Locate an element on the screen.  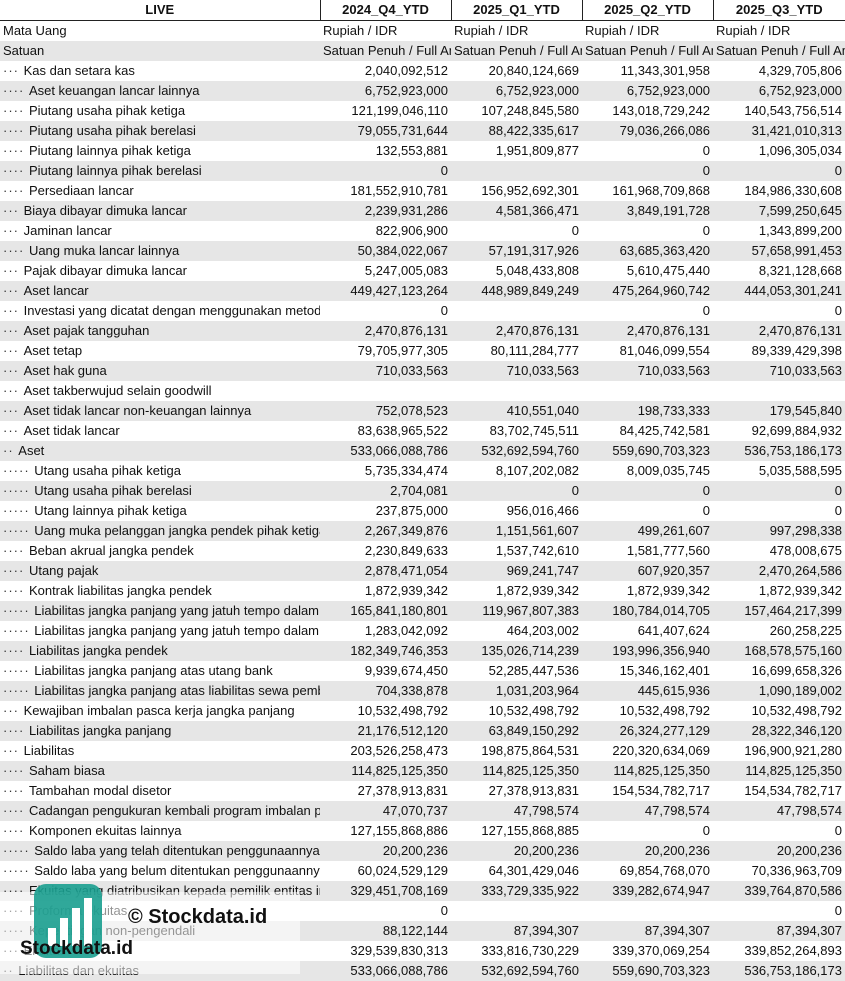
value-cell: 31,421,010,313 is located at coordinates (779, 131).